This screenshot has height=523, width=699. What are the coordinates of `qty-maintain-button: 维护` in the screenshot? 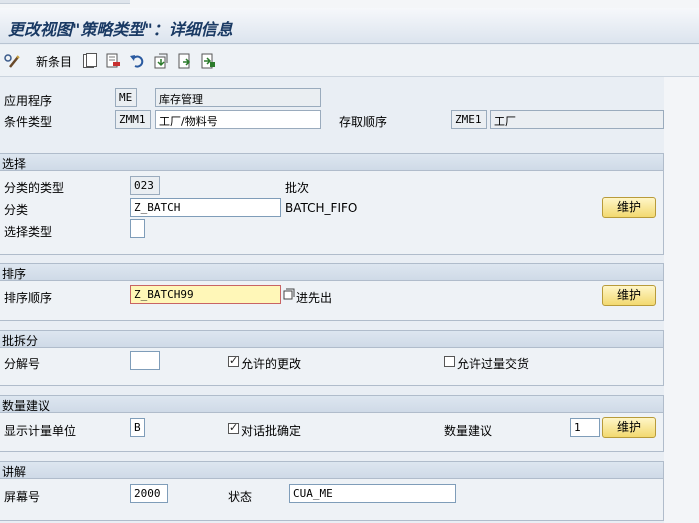 It's located at (629, 427).